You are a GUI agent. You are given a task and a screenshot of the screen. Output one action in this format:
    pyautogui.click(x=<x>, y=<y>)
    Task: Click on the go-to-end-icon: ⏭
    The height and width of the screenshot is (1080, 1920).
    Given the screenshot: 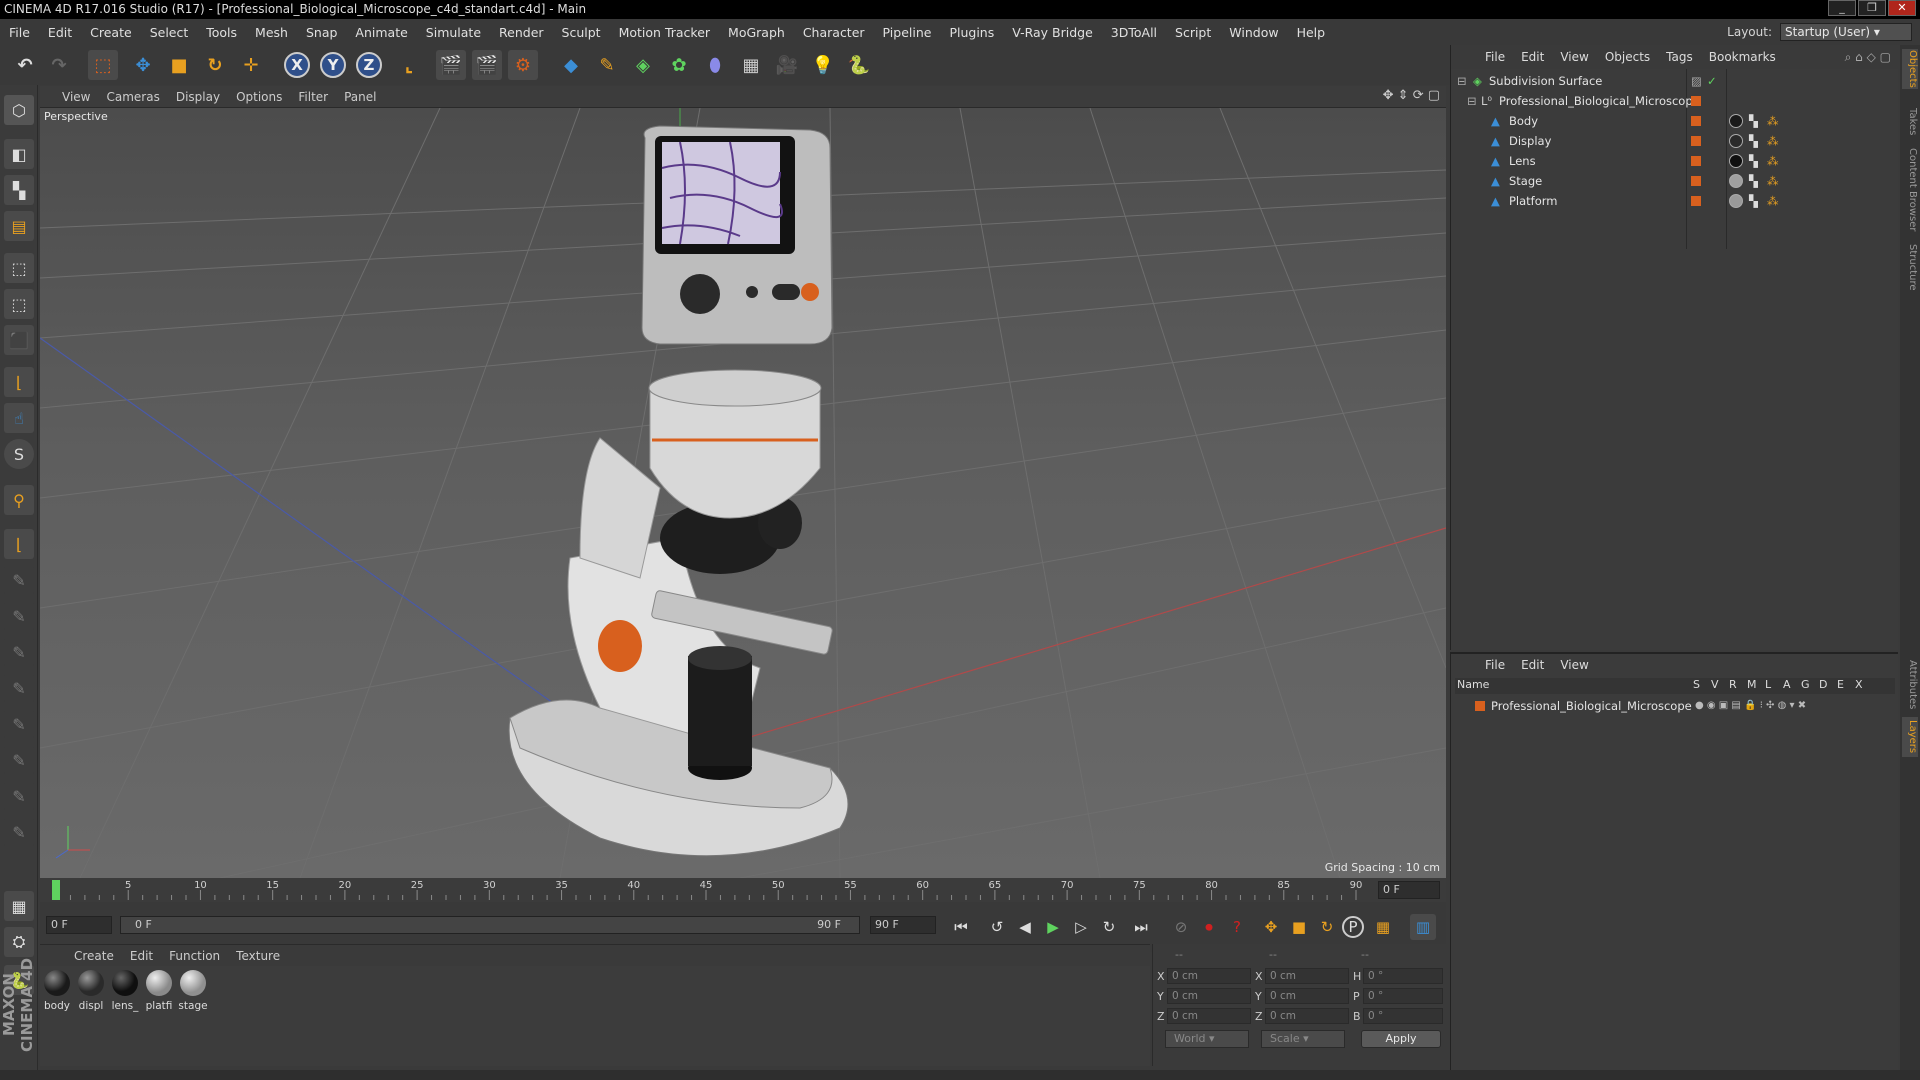 What is the action you would take?
    pyautogui.click(x=1141, y=927)
    